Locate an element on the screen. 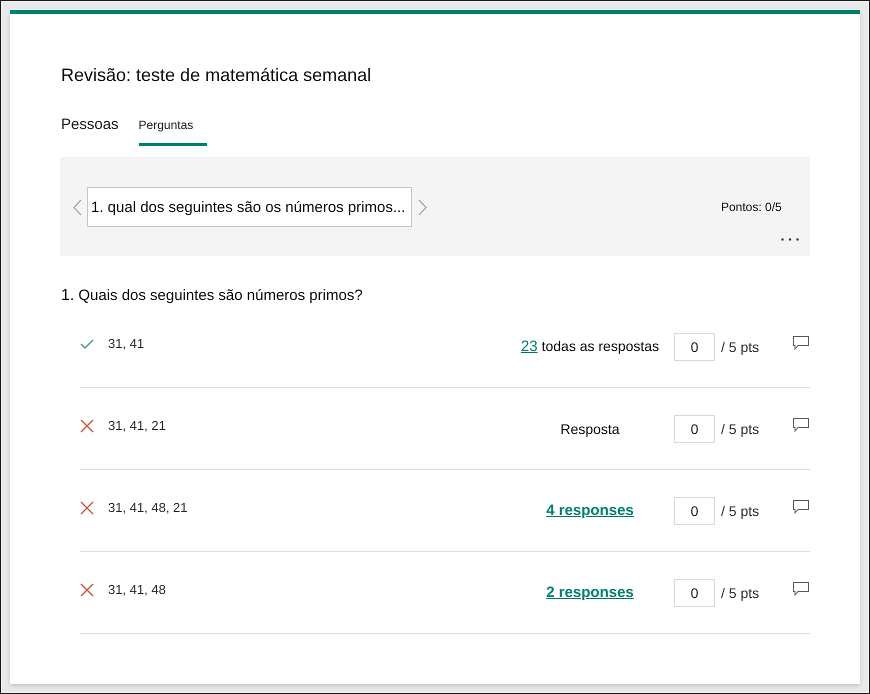 This screenshot has width=870, height=694. responses-label: Resposta is located at coordinates (590, 428).